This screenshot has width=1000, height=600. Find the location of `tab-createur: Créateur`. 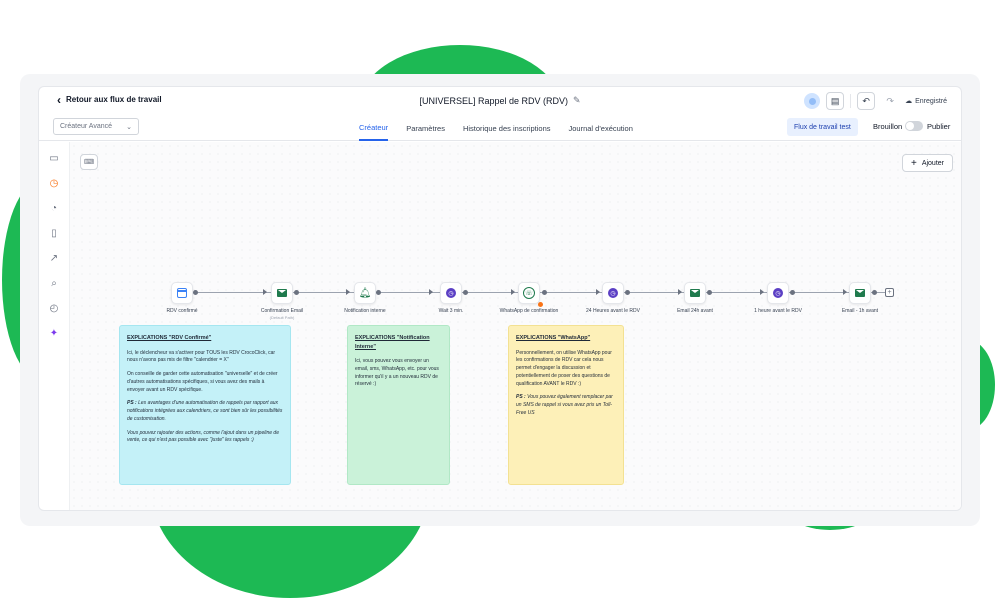

tab-createur: Créateur is located at coordinates (374, 128).